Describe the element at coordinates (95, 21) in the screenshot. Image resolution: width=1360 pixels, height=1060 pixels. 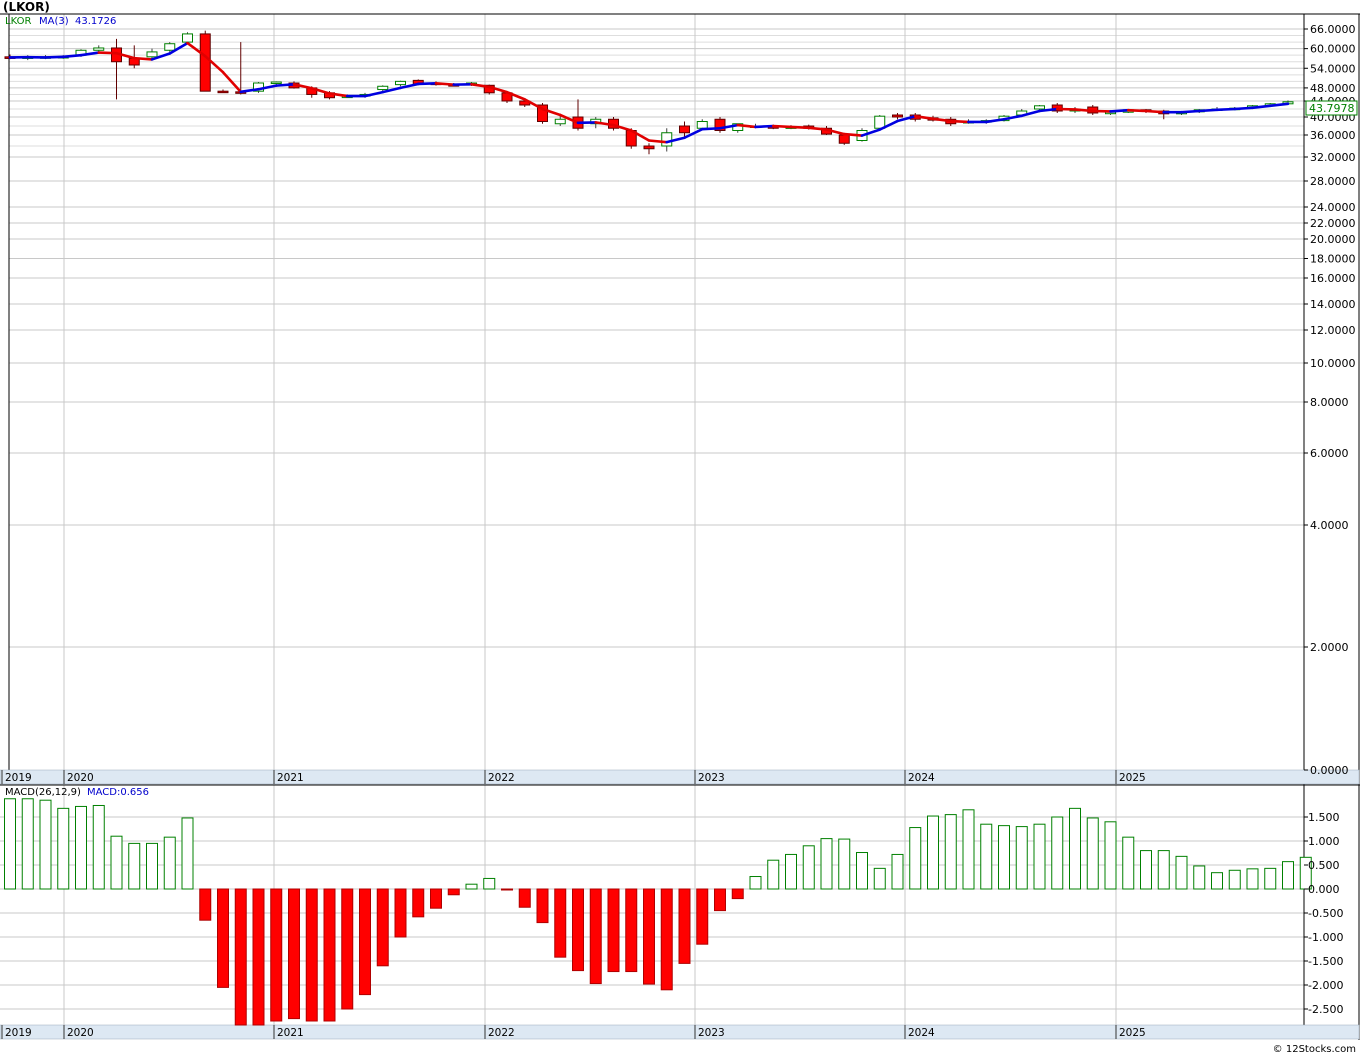
I see `legend-ma-value: 43.1726` at that location.